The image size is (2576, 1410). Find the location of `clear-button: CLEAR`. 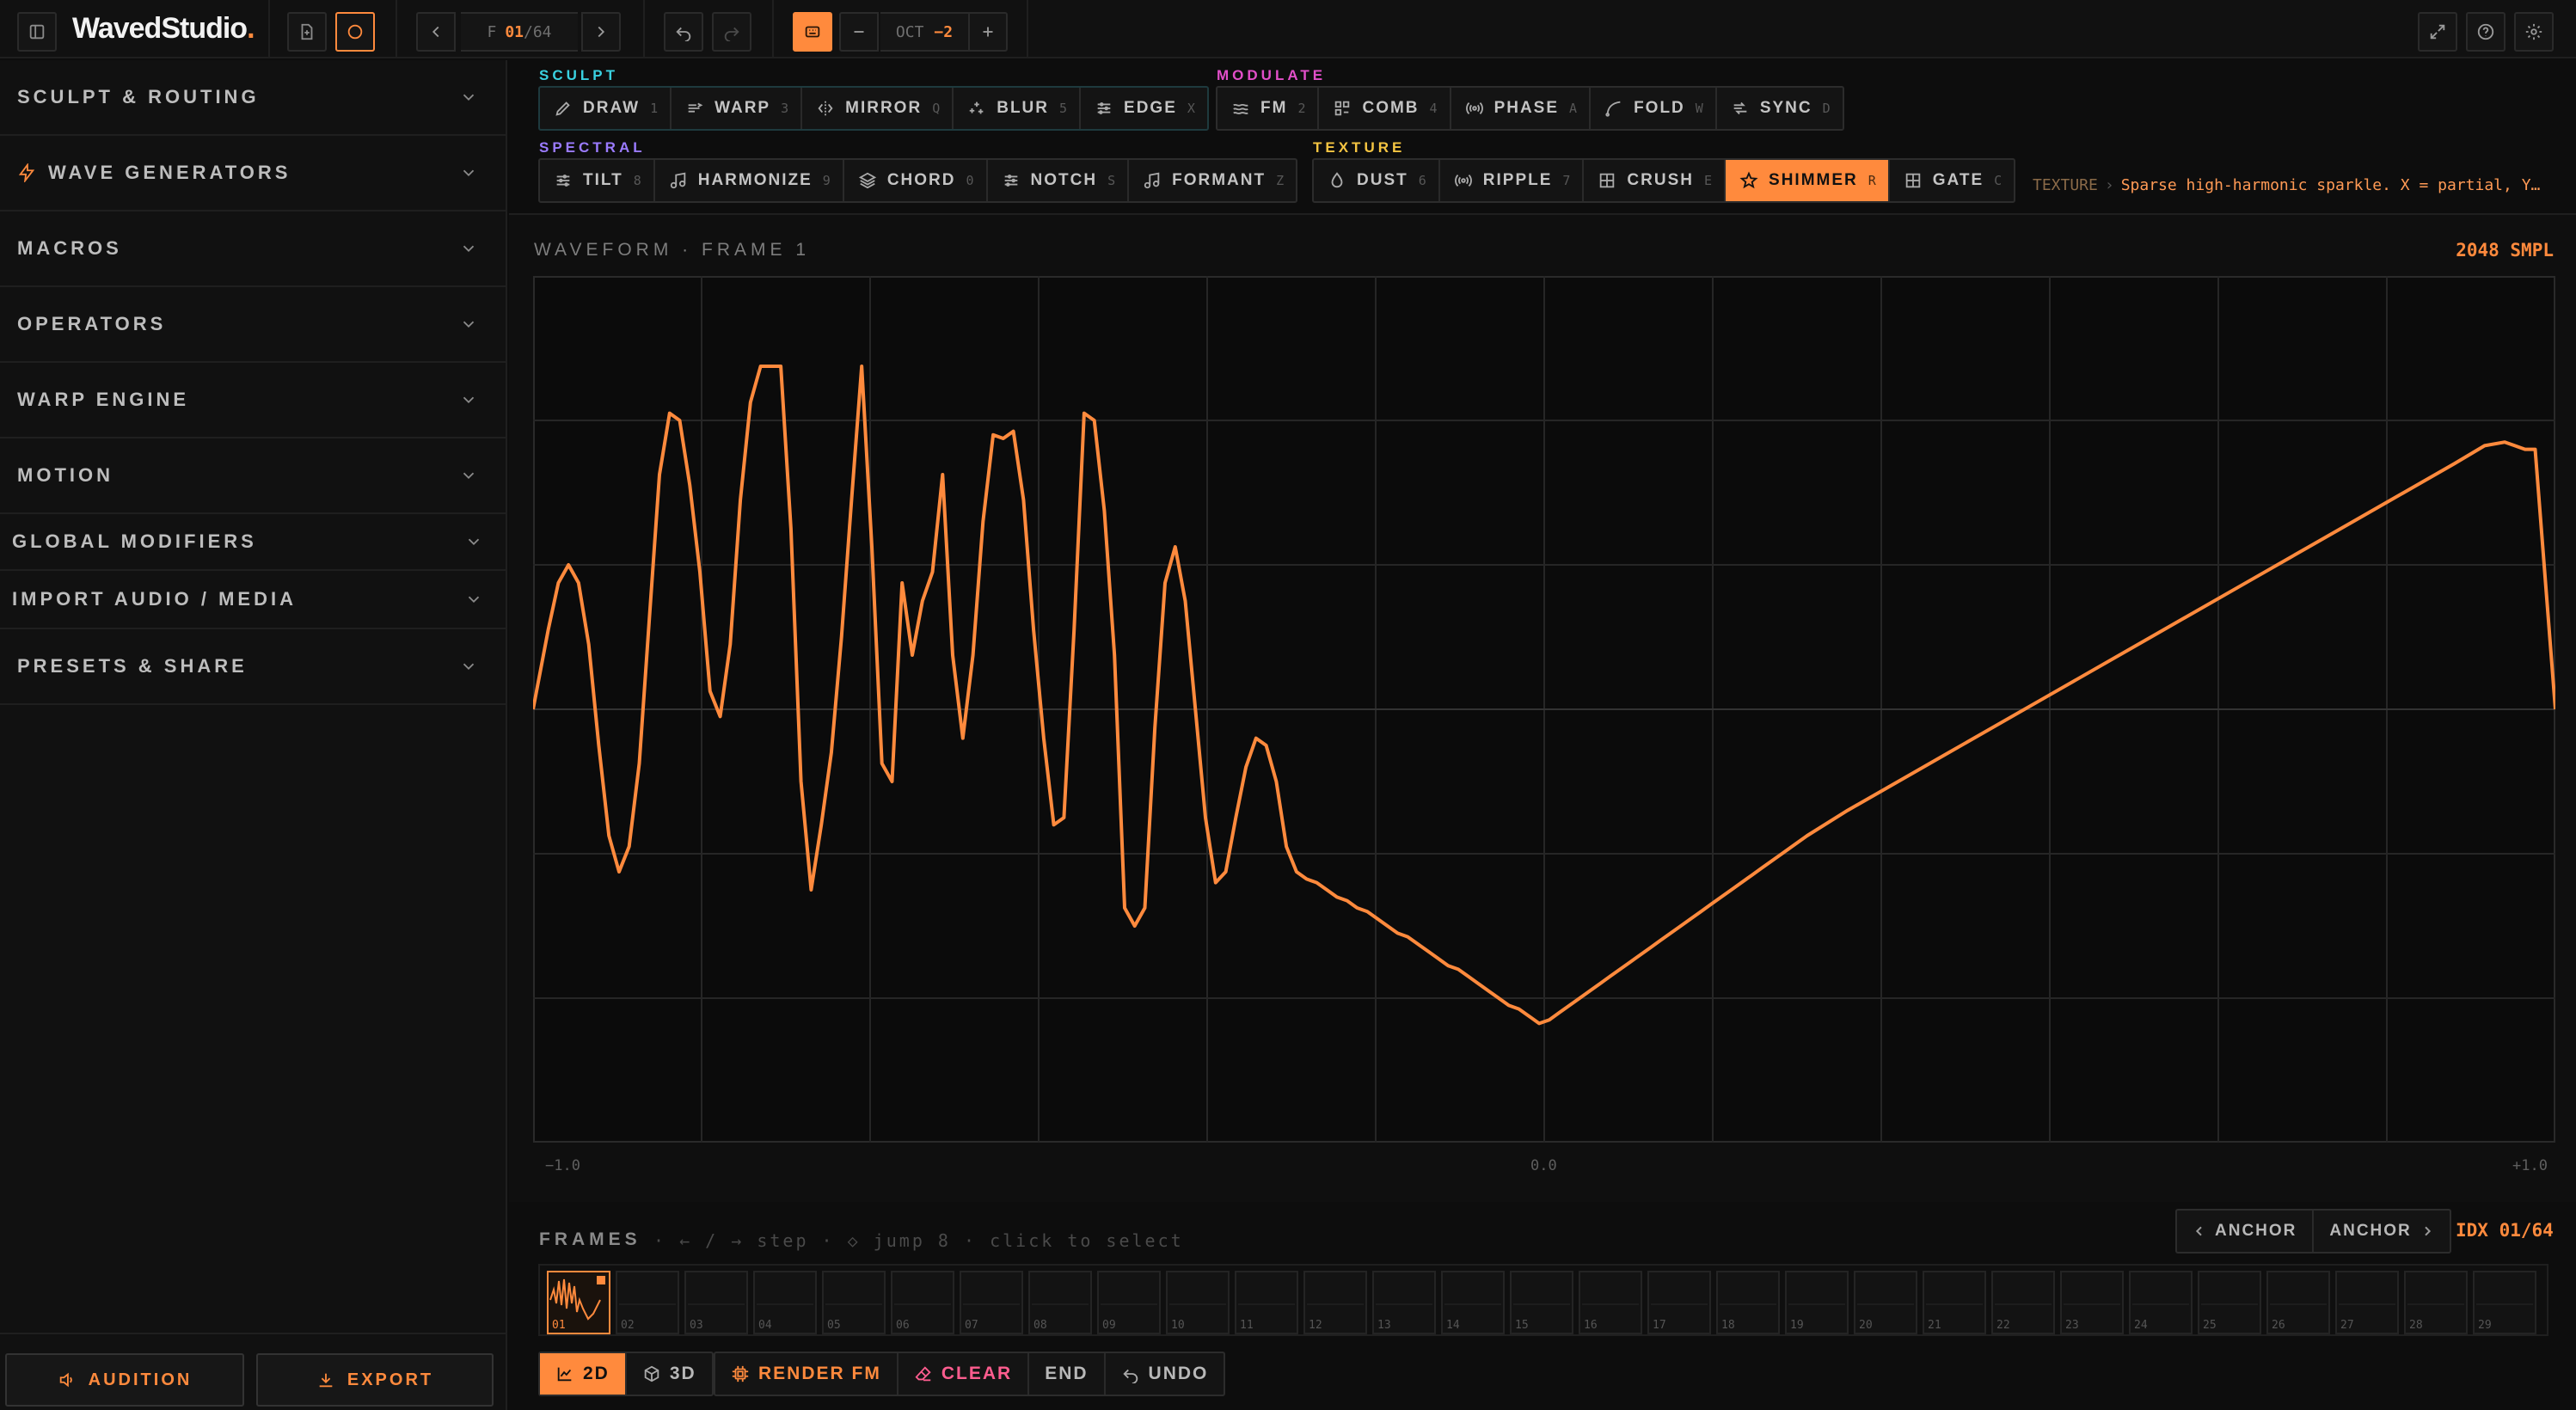

clear-button: CLEAR is located at coordinates (964, 1374).